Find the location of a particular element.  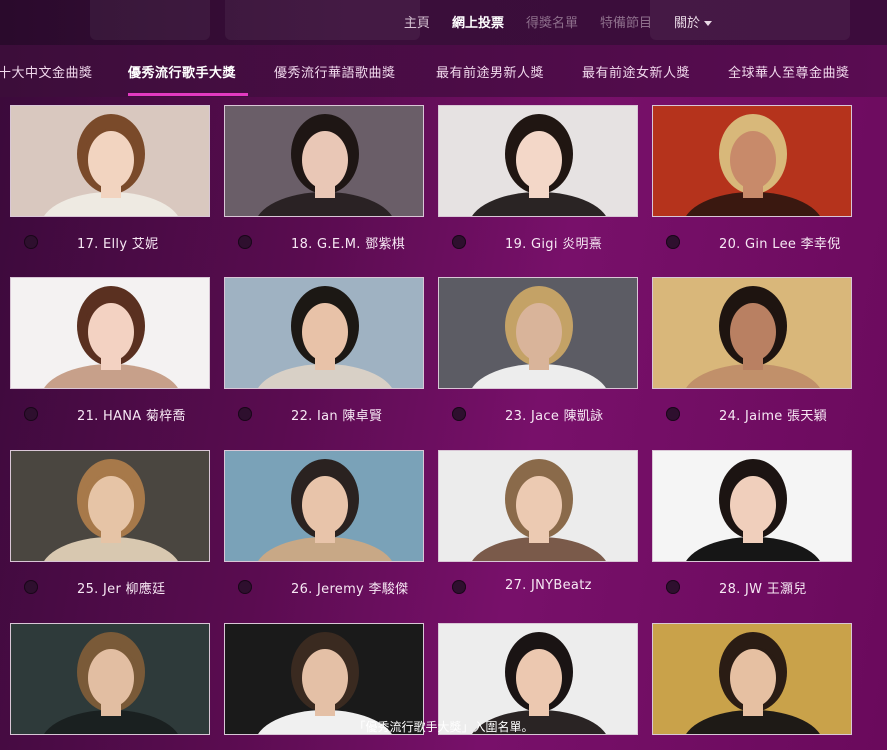

candidate-name: 22. Ian 陳卓賢 is located at coordinates (337, 416).